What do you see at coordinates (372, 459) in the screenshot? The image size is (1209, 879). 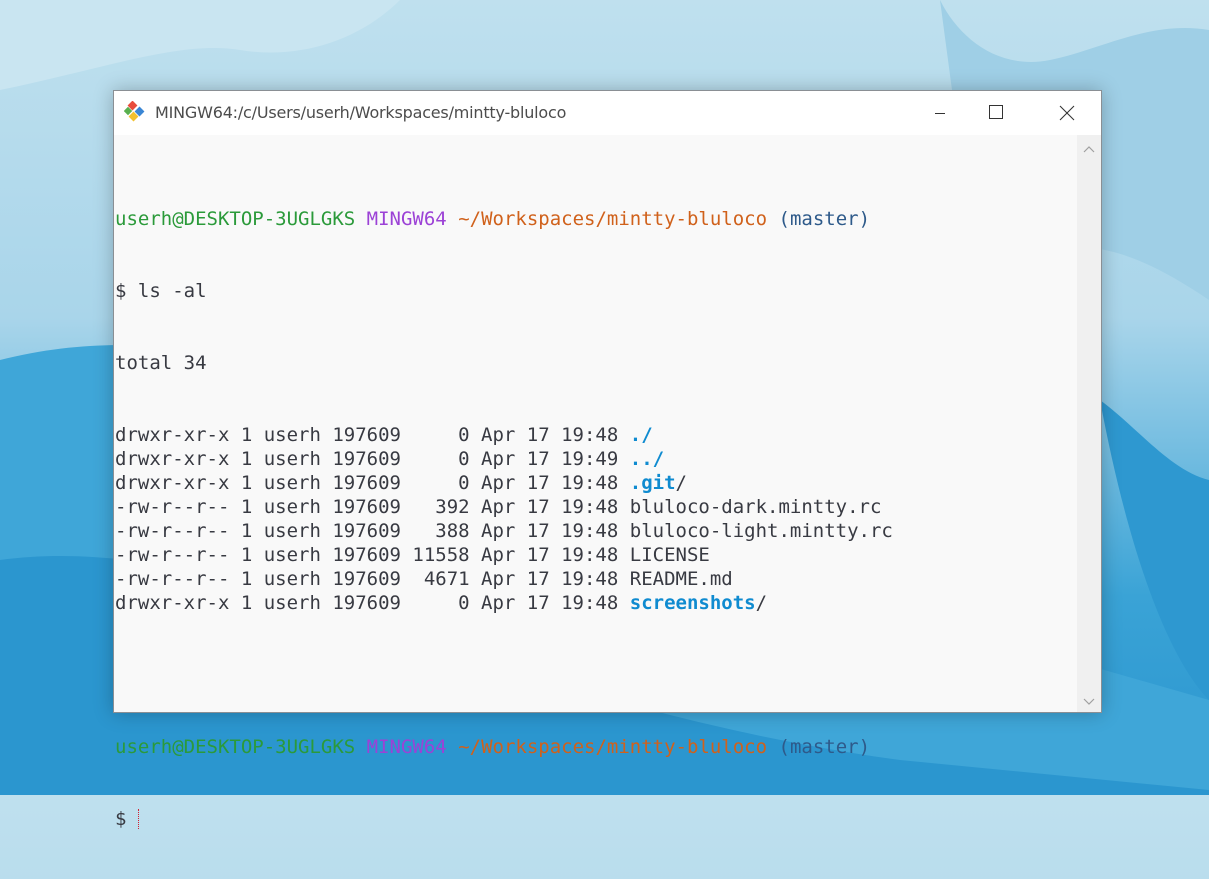 I see `listing-meta: drwxr-xr-x 1 userh 197609 0 Apr 17 19:49` at bounding box center [372, 459].